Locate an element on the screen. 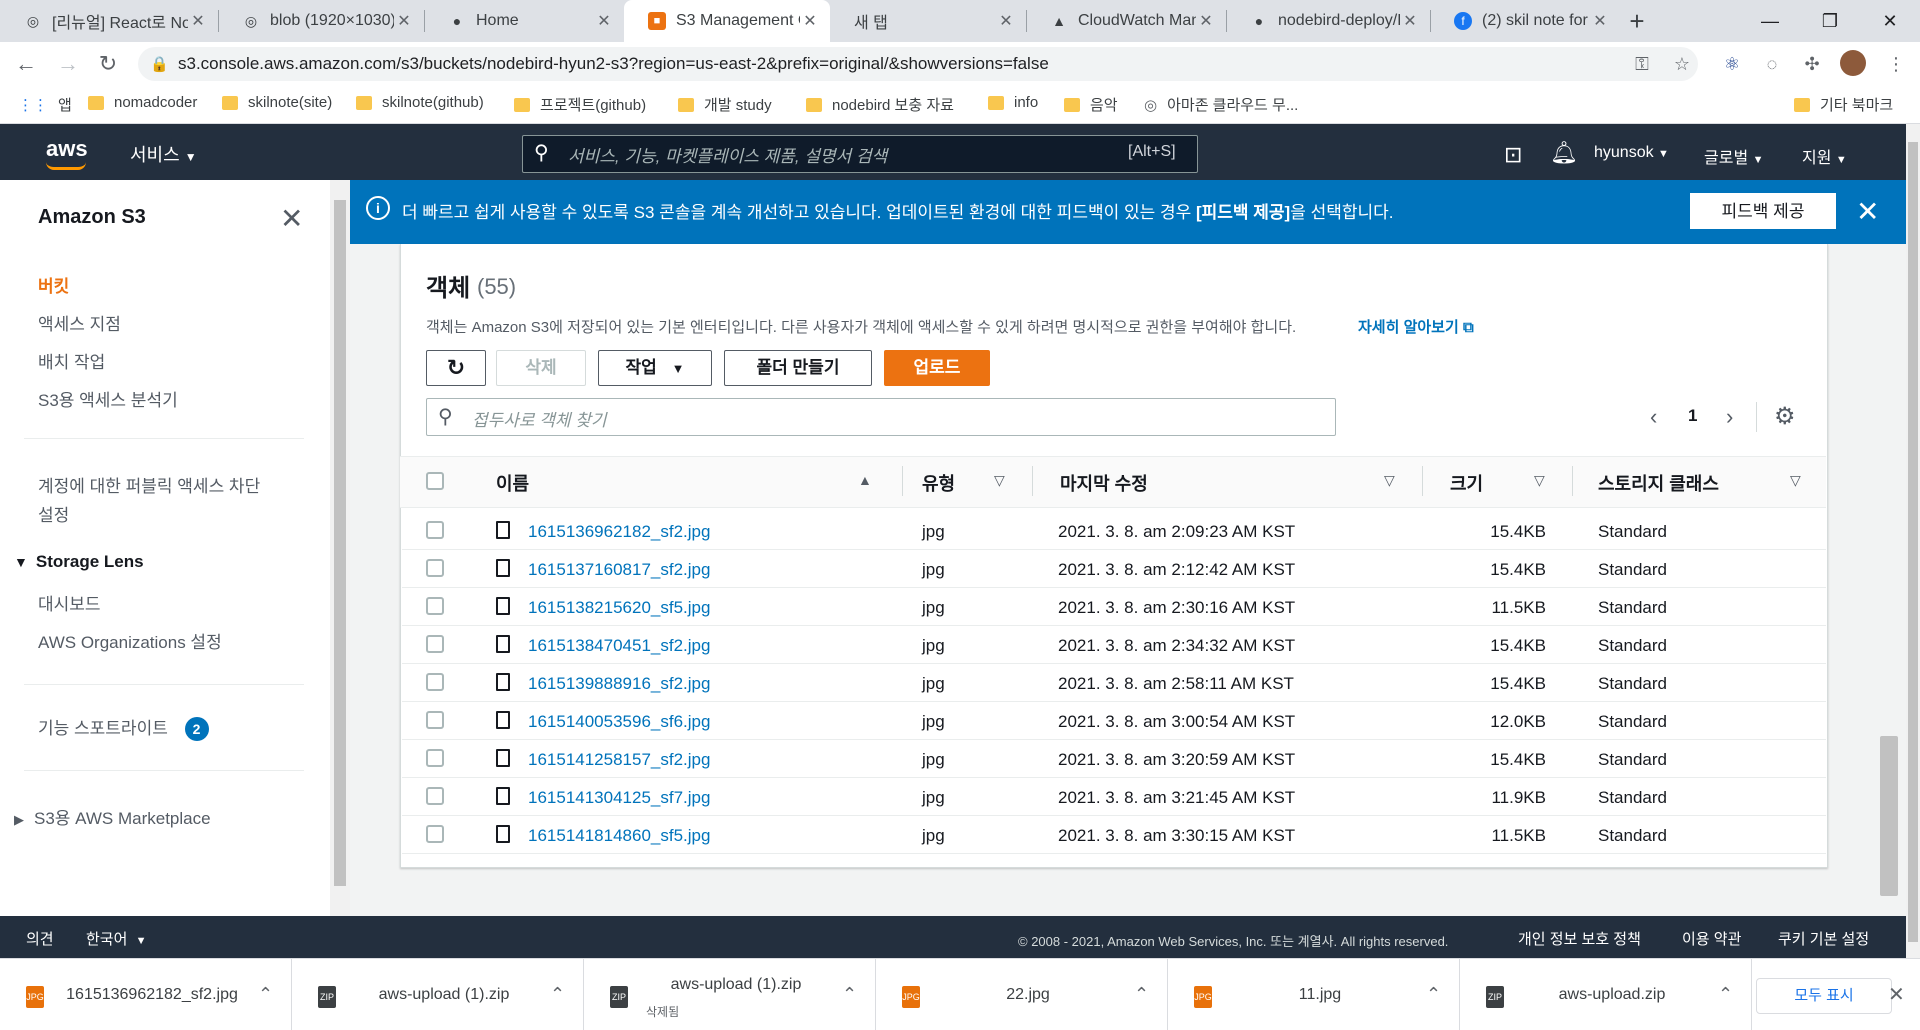 The width and height of the screenshot is (1920, 1030). services-menu: 서비스 ▼ is located at coordinates (163, 154).